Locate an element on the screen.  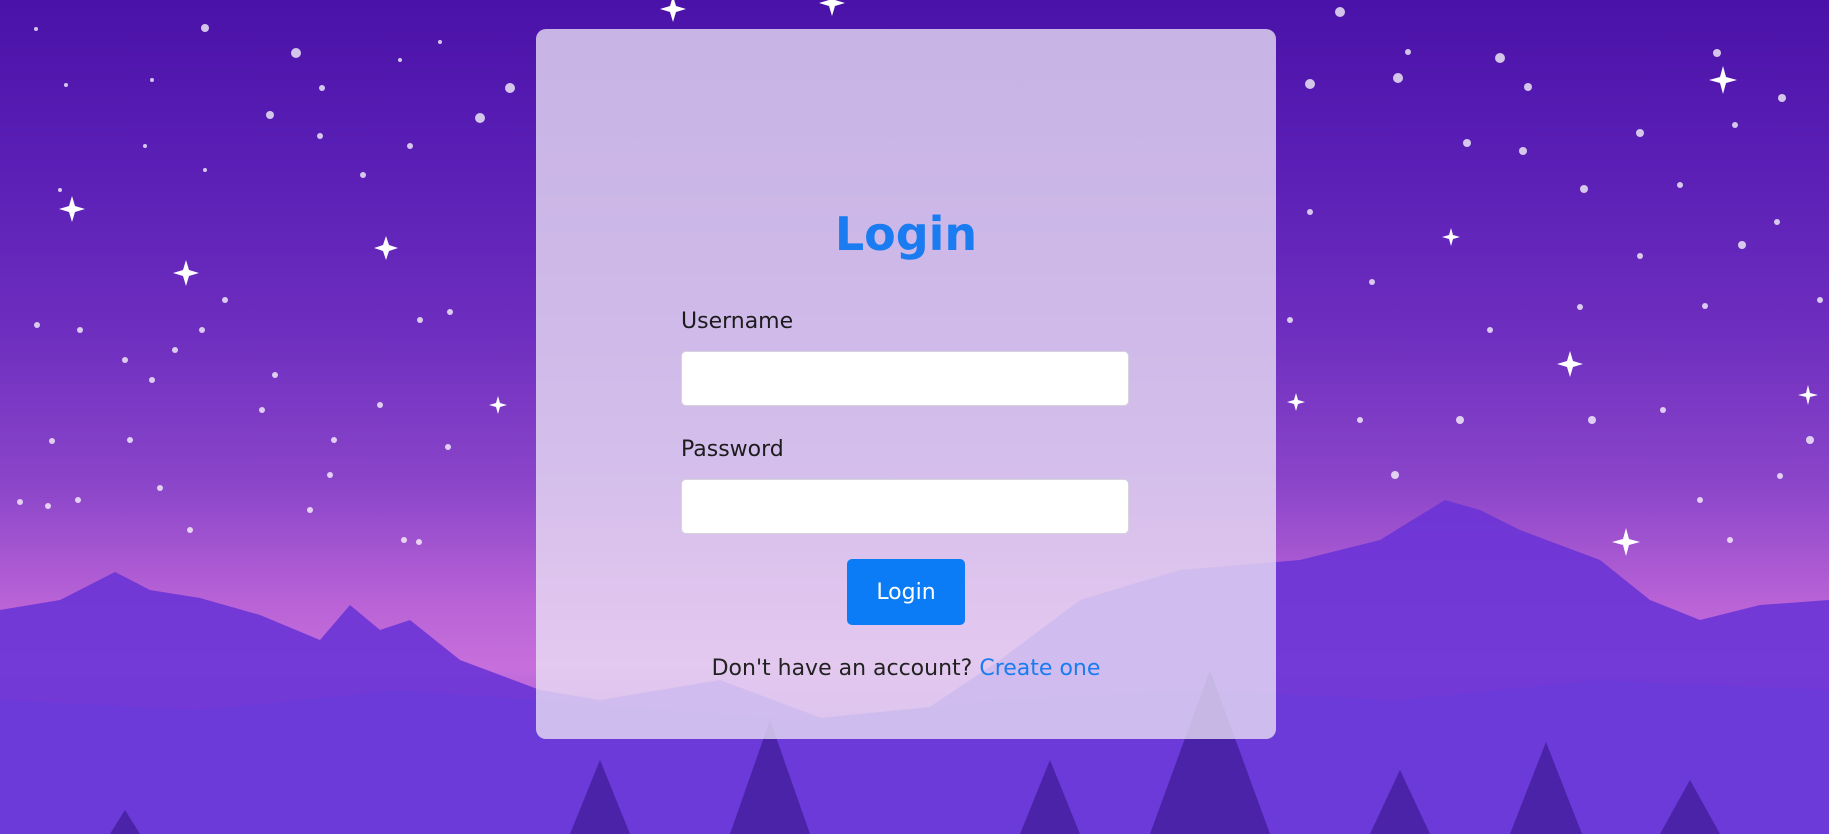
password-input is located at coordinates (905, 506).